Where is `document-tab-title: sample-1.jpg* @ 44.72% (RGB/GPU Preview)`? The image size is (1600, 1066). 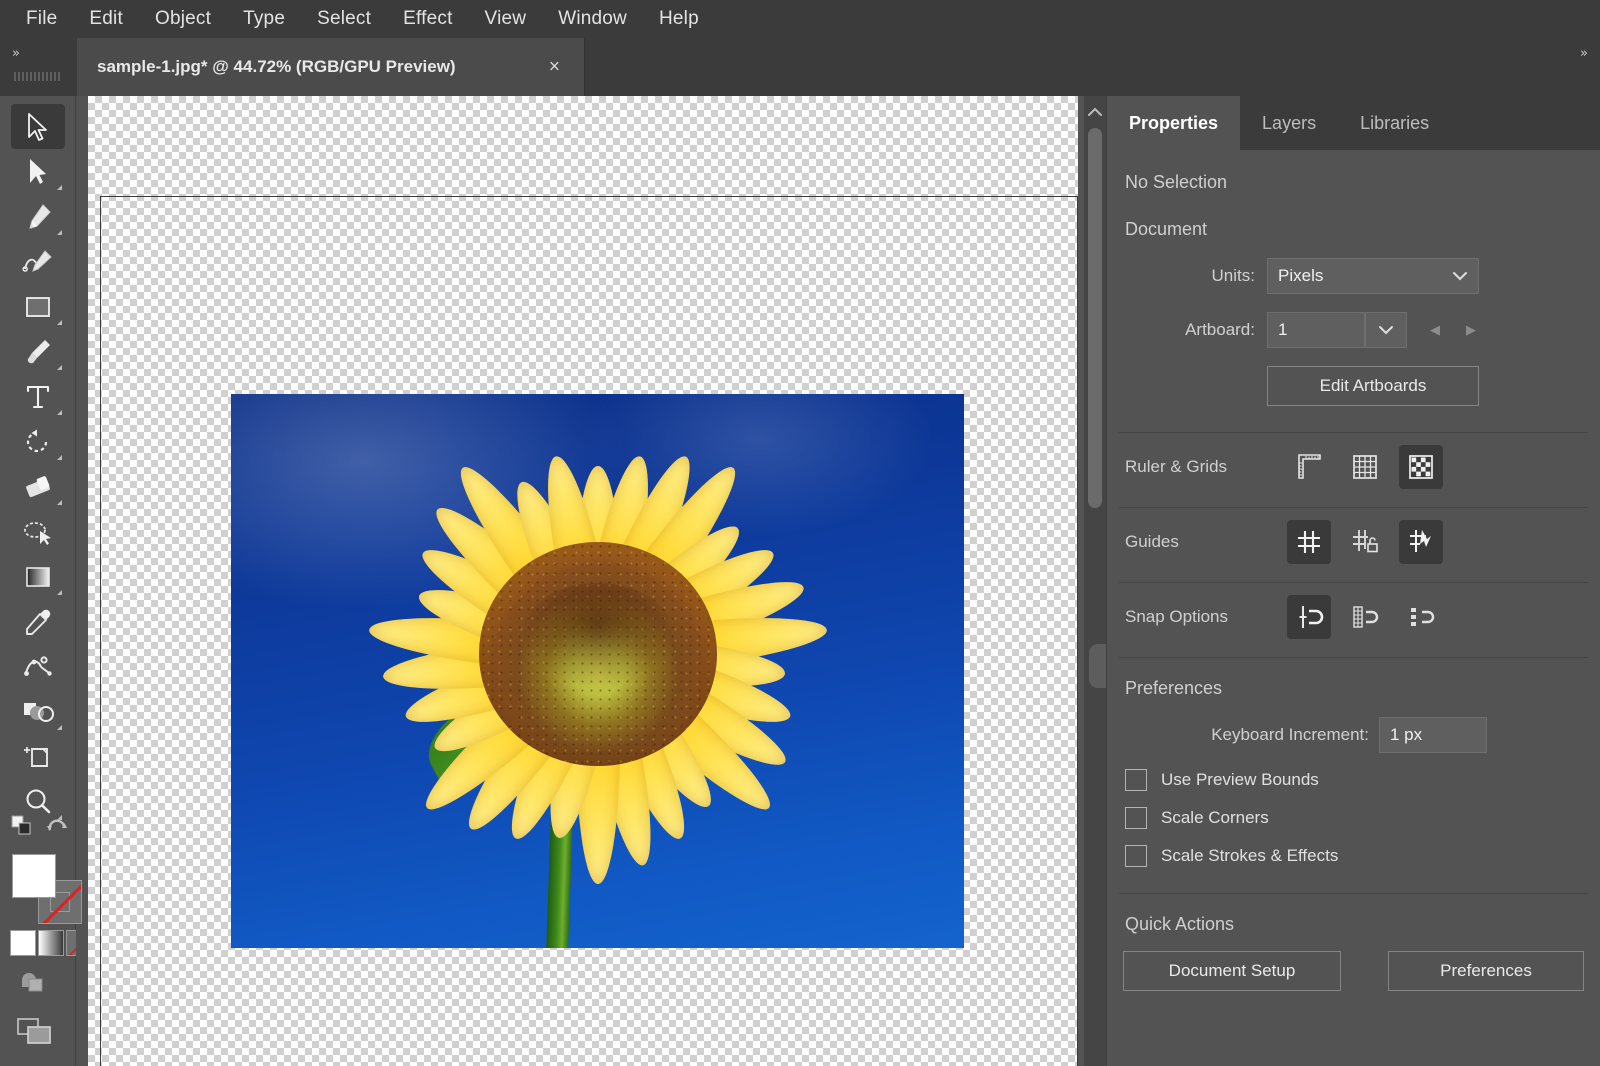
document-tab-title: sample-1.jpg* @ 44.72% (RGB/GPU Preview) is located at coordinates (276, 66).